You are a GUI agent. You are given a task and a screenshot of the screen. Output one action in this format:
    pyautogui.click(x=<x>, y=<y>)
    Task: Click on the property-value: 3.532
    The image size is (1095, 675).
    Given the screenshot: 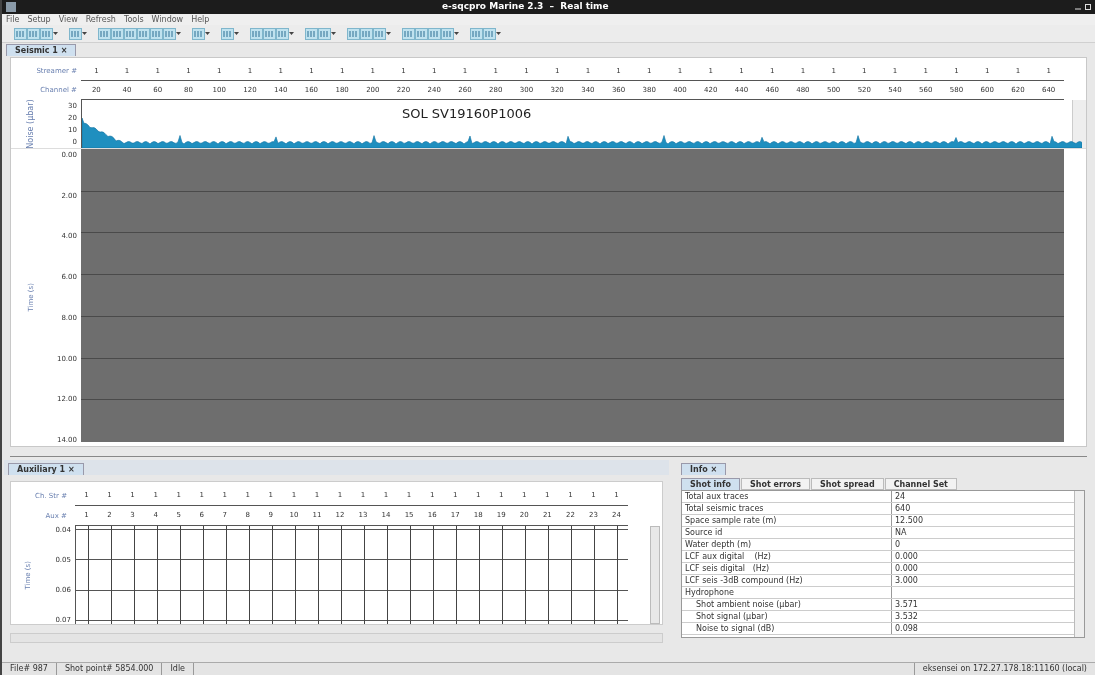 What is the action you would take?
    pyautogui.click(x=906, y=616)
    